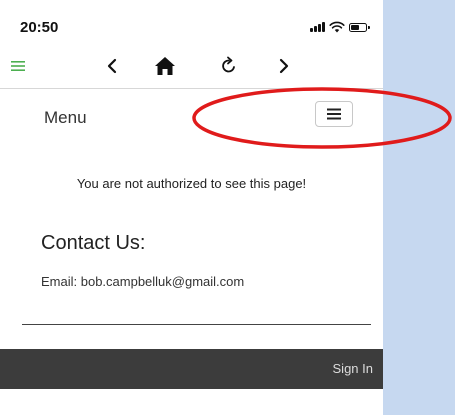 The image size is (455, 415). I want to click on sign-in-link: Sign In, so click(353, 368).